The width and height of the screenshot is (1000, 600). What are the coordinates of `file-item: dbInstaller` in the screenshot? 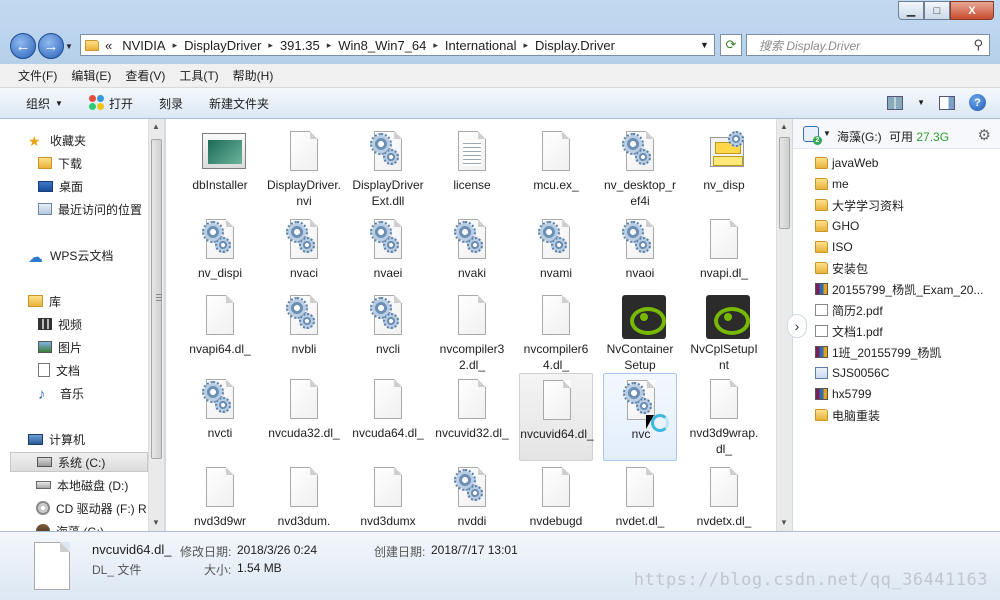 It's located at (220, 169).